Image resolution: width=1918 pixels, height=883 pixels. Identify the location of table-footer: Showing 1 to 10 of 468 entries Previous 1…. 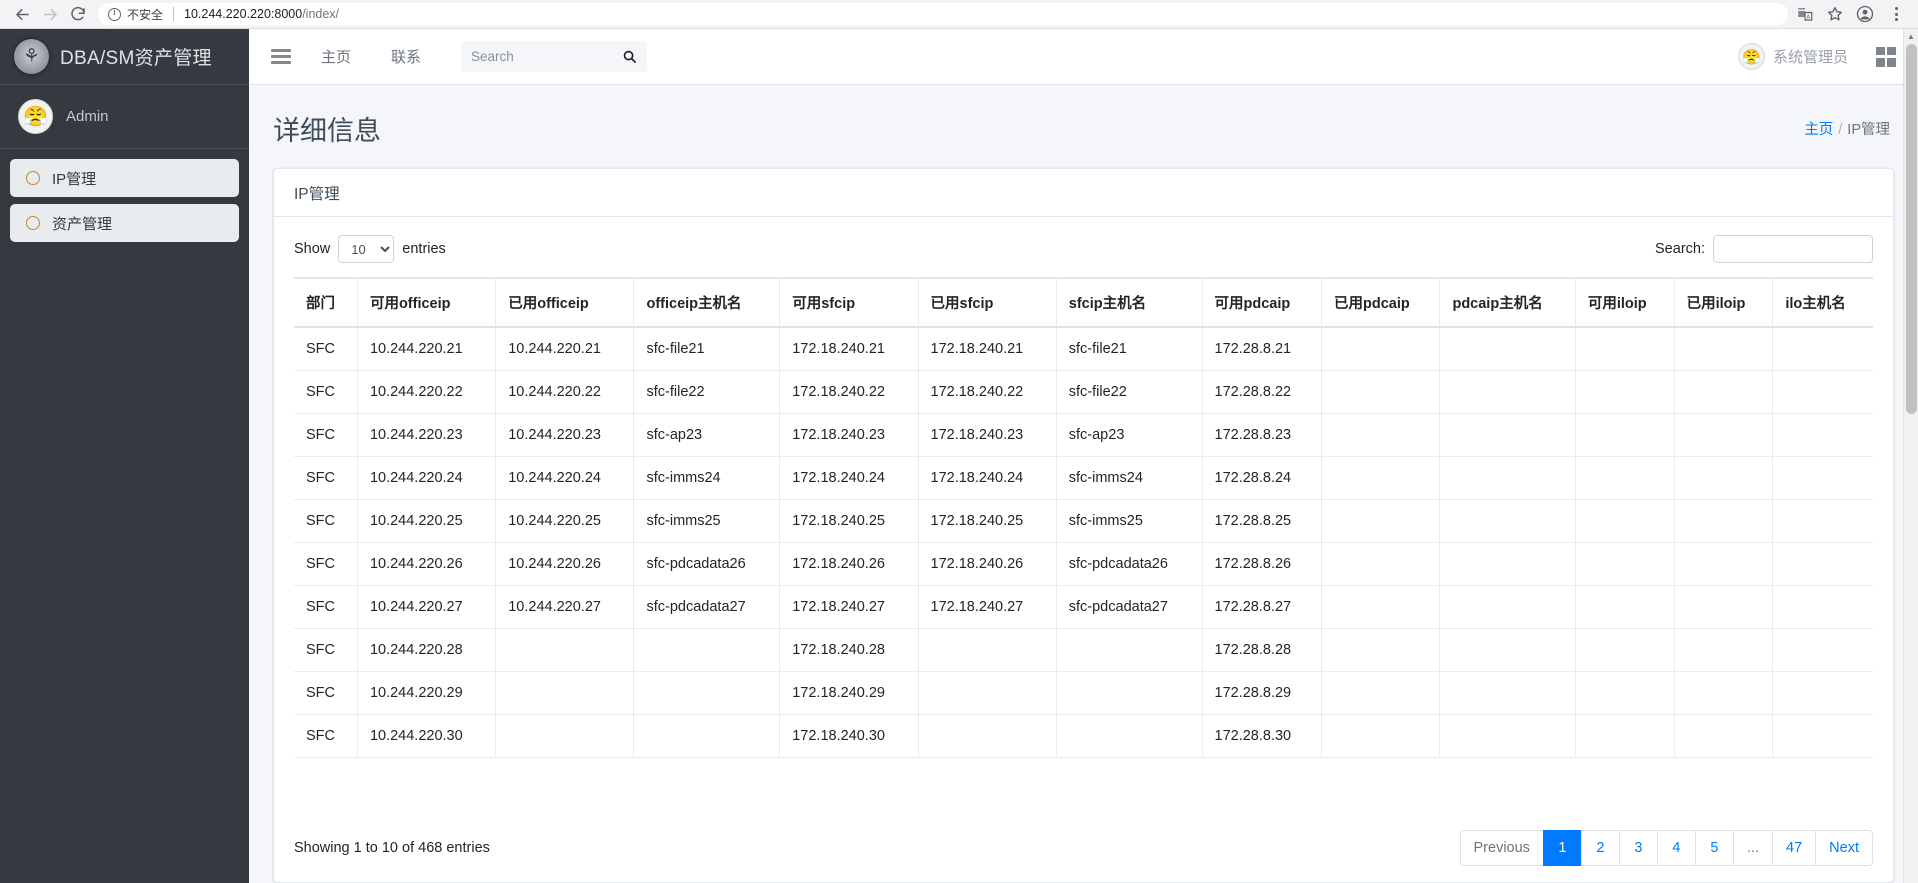
(1083, 848).